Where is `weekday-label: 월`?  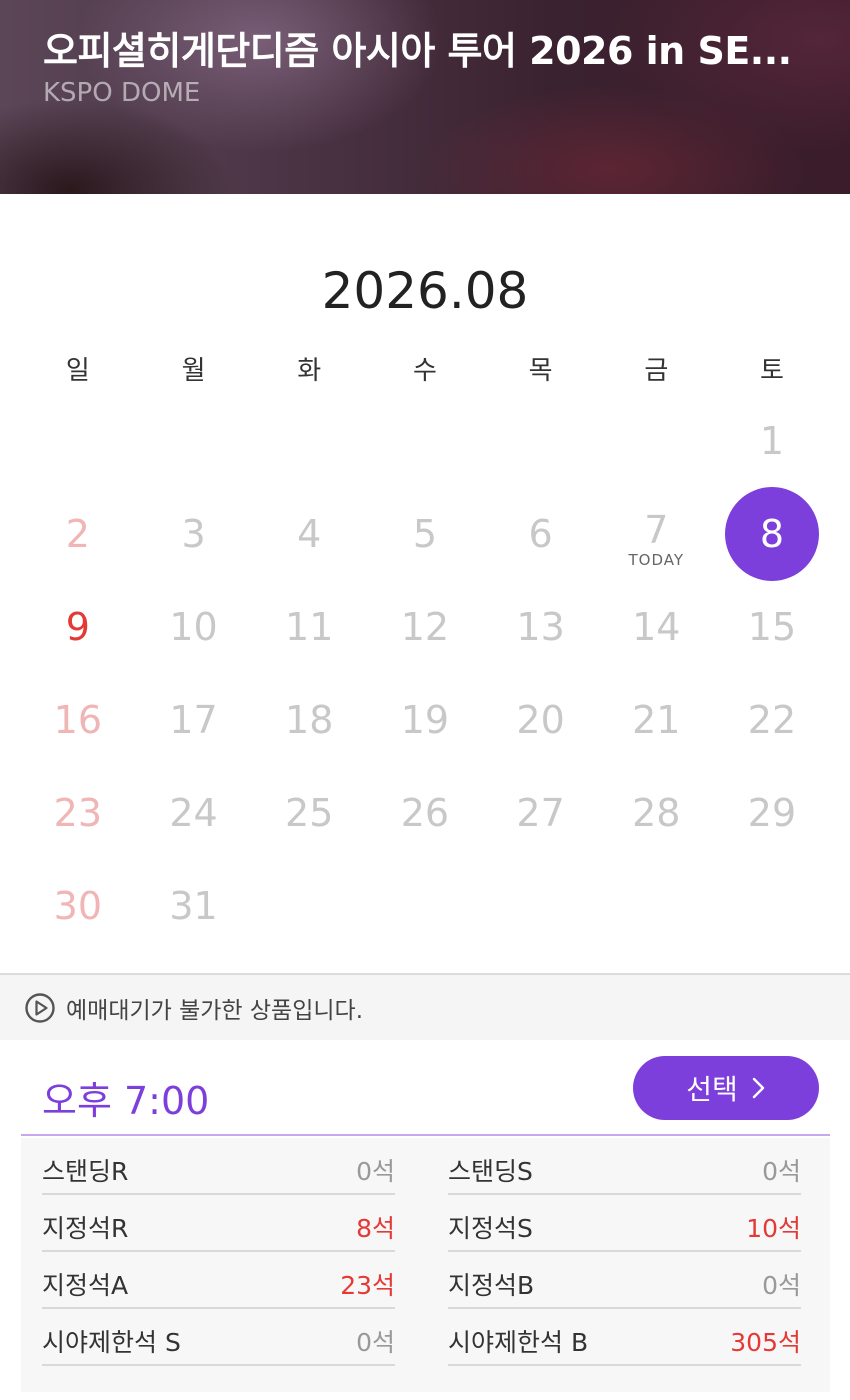 weekday-label: 월 is located at coordinates (193, 371).